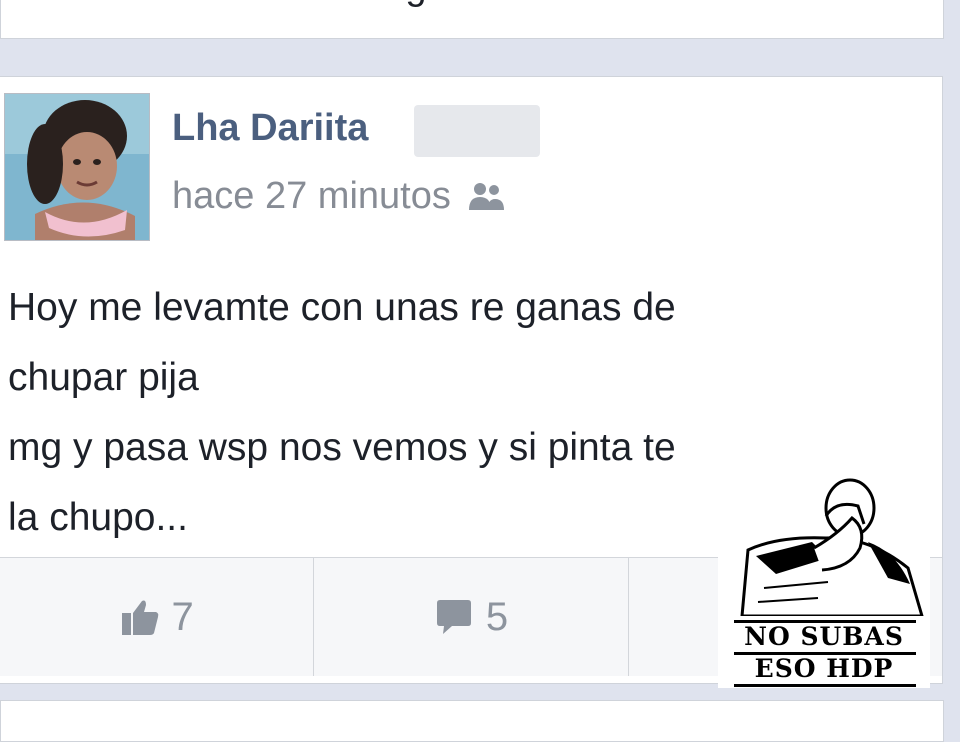 This screenshot has height=742, width=960. Describe the element at coordinates (825, 685) in the screenshot. I see `meme-rule-bottom` at that location.